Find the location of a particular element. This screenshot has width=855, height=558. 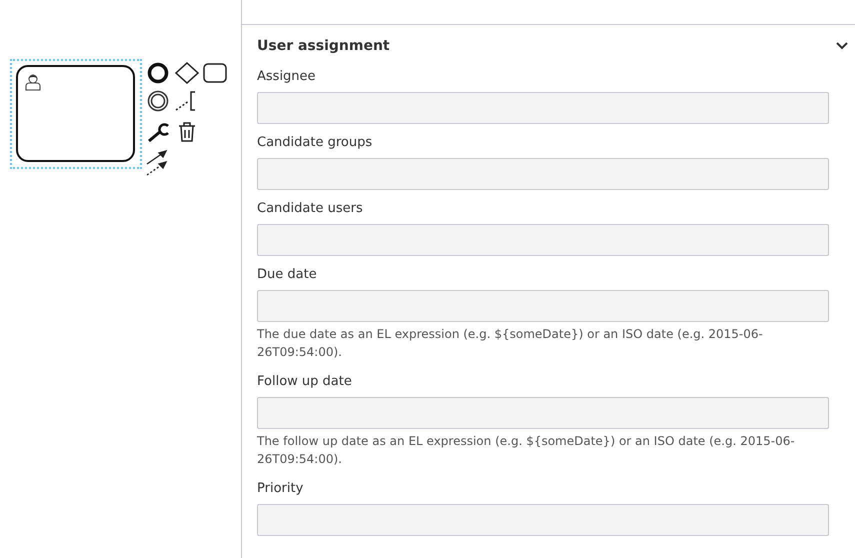

user-task-shape is located at coordinates (75, 113).